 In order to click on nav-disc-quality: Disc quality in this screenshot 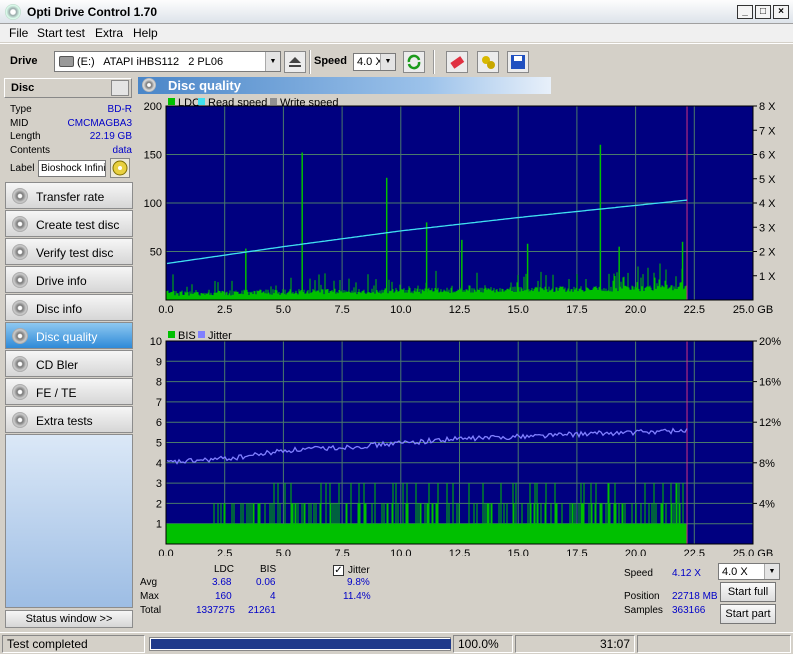, I will do `click(69, 335)`.